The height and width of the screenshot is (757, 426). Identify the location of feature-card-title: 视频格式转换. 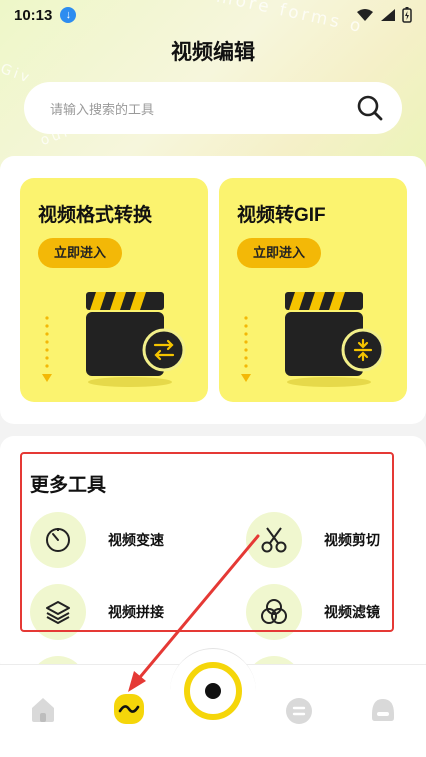
(95, 215).